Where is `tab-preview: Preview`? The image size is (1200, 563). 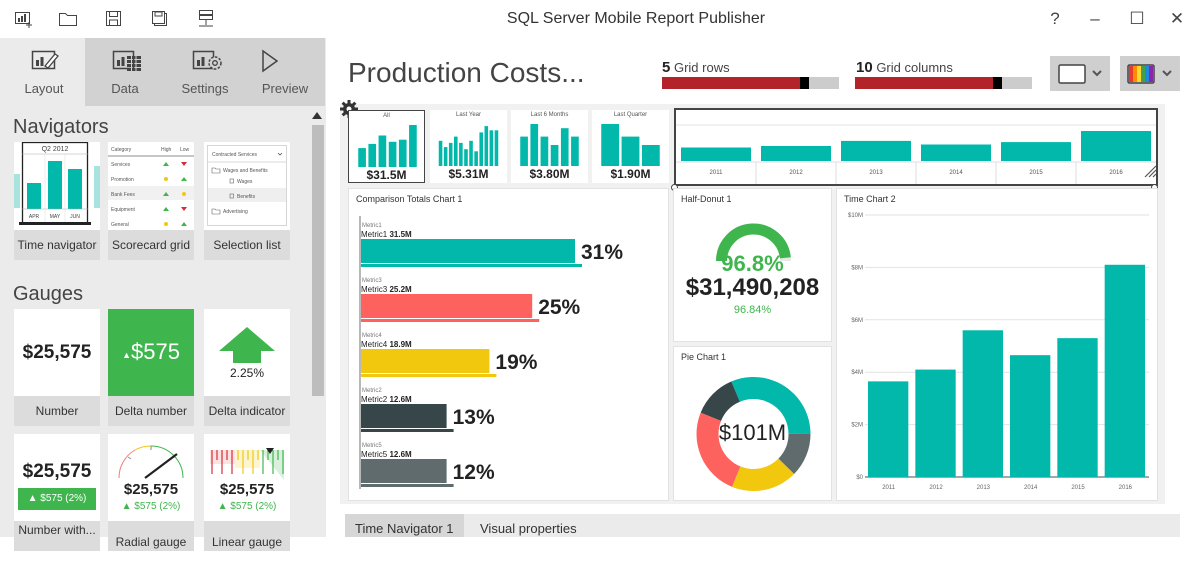
tab-preview: Preview is located at coordinates (285, 72).